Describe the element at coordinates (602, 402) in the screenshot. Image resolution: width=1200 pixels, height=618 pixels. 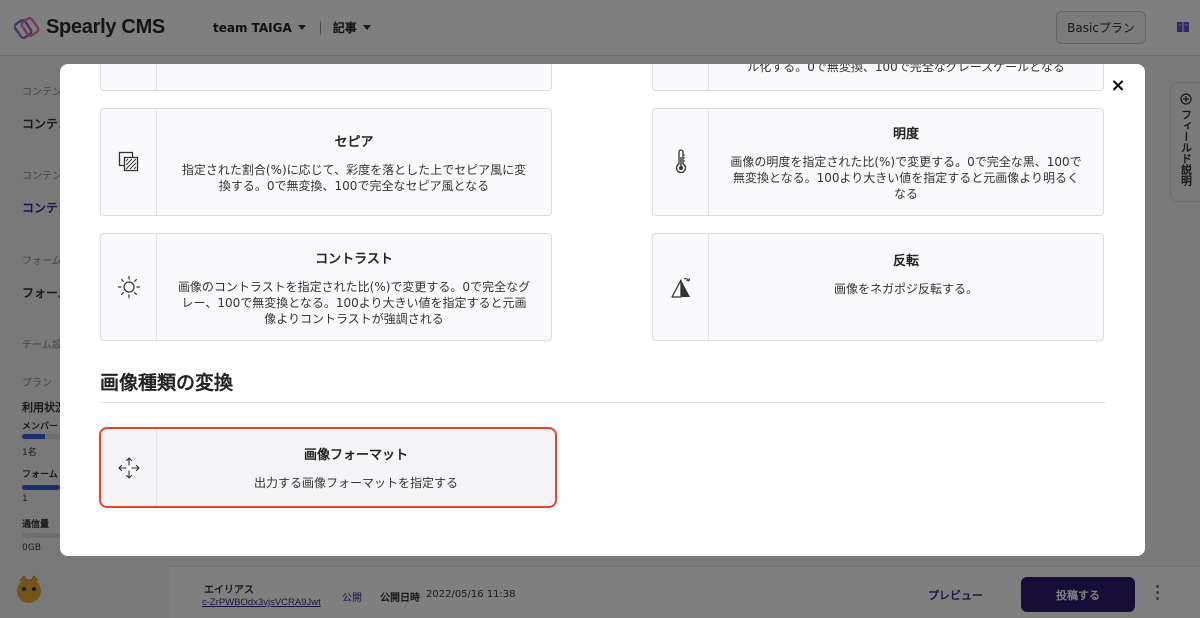
I see `section-divider` at that location.